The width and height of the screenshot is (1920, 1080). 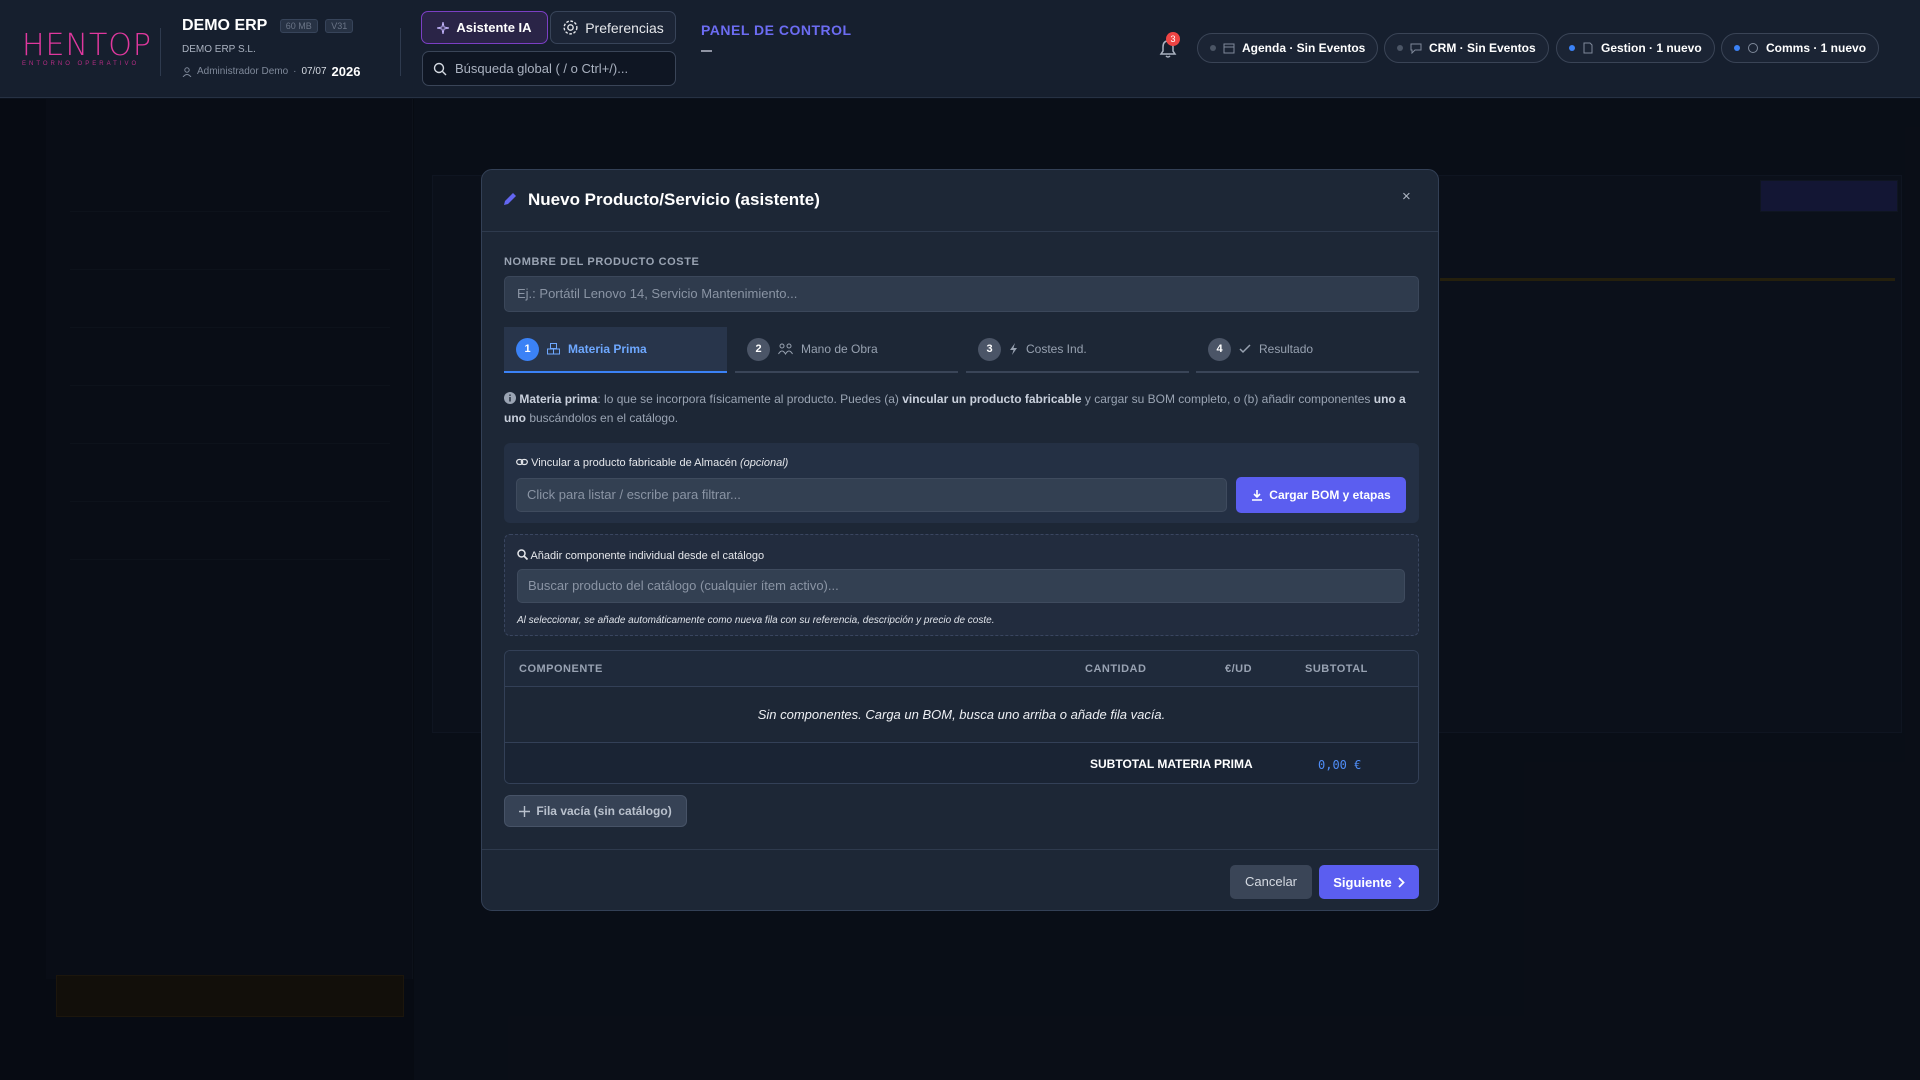 I want to click on download-icon, so click(x=1257, y=495).